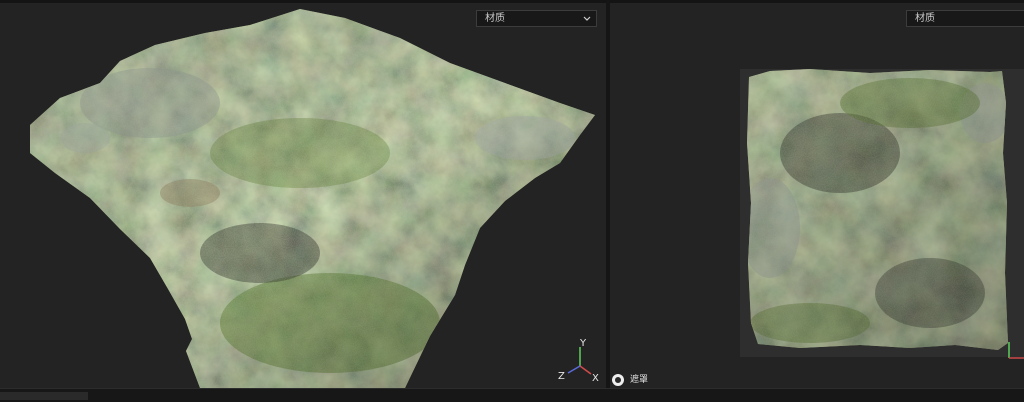  What do you see at coordinates (587, 18) in the screenshot?
I see `chevron-down-icon` at bounding box center [587, 18].